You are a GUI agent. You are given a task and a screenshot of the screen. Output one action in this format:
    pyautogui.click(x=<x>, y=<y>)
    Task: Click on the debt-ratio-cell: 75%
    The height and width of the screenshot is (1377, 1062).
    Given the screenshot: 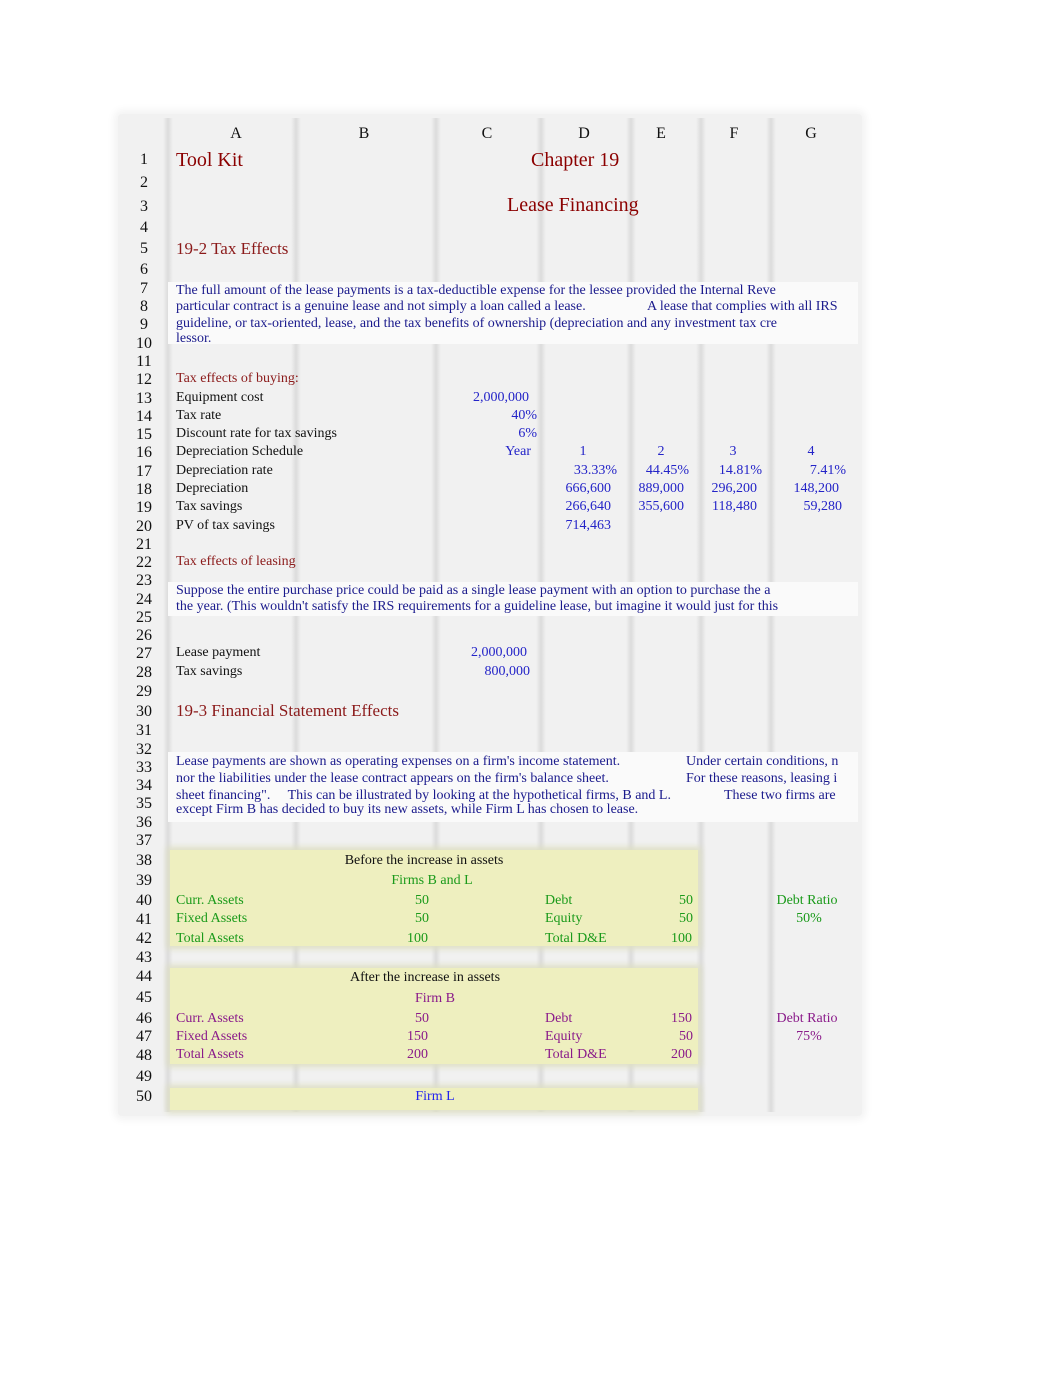 What is the action you would take?
    pyautogui.click(x=809, y=1037)
    